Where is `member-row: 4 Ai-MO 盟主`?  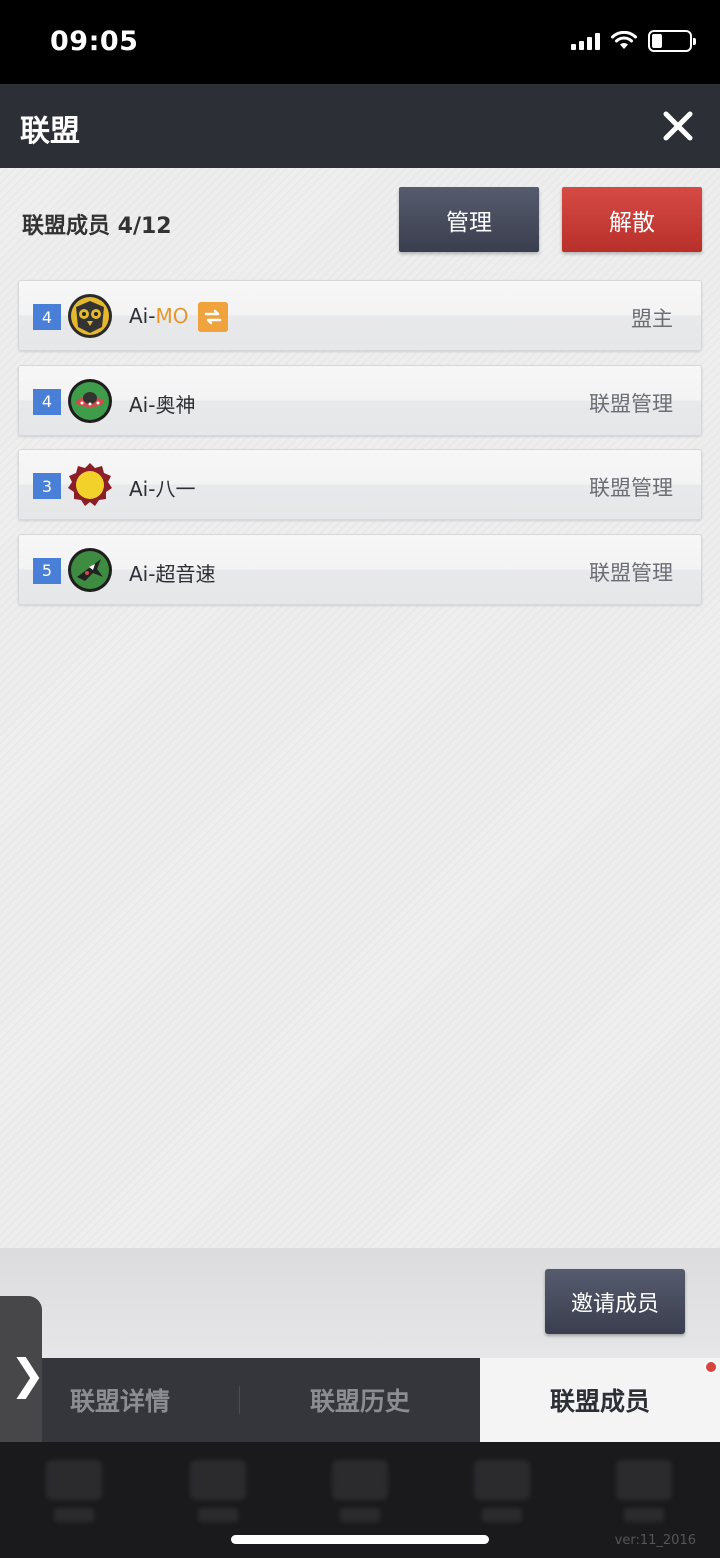 member-row: 4 Ai-MO 盟主 is located at coordinates (360, 315).